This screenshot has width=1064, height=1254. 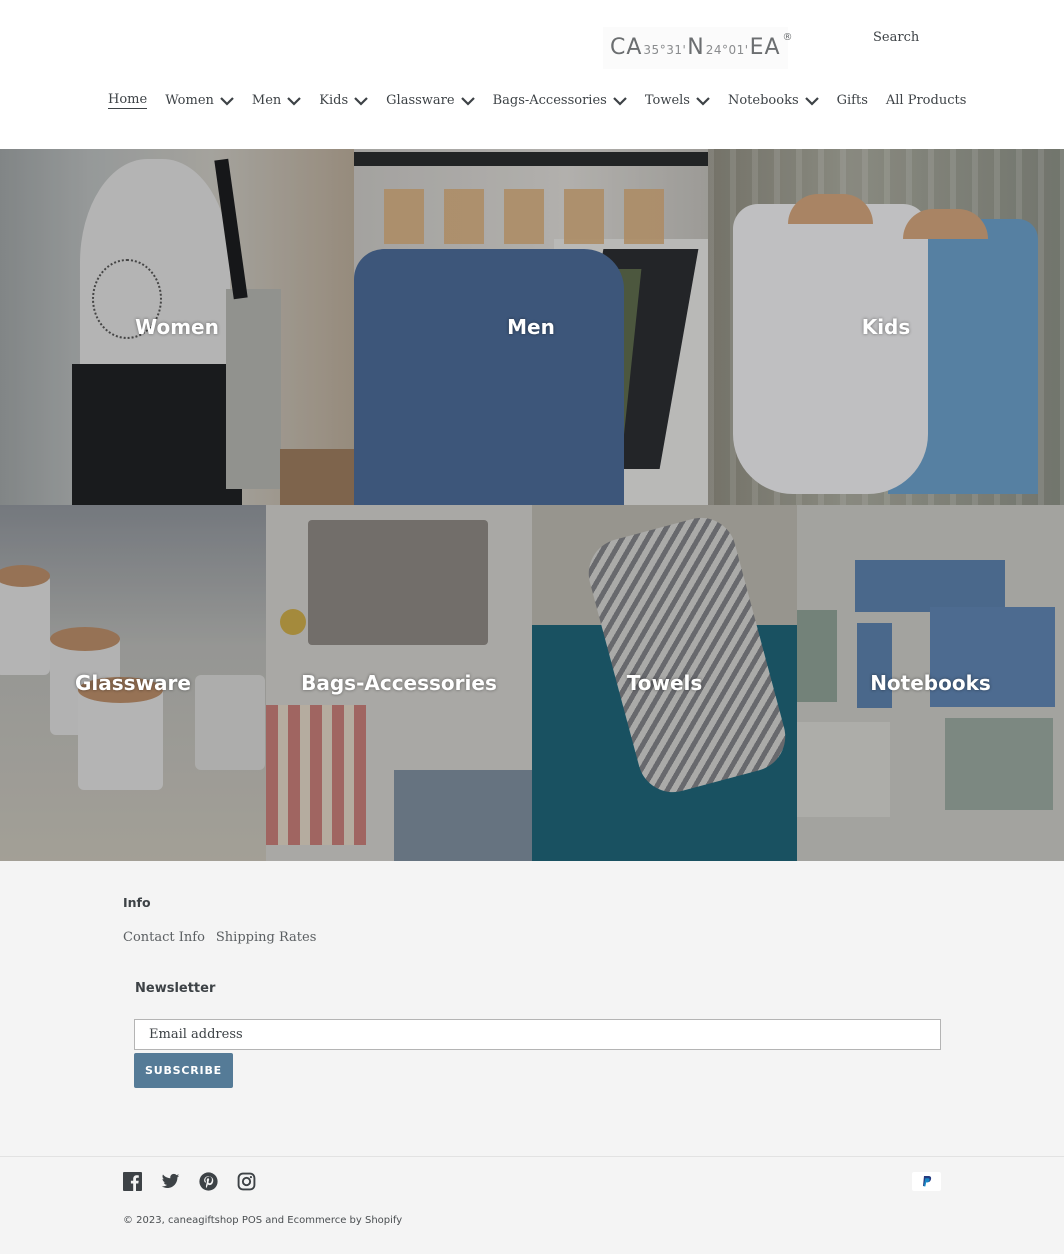 I want to click on nav-item-men: Men, so click(x=276, y=100).